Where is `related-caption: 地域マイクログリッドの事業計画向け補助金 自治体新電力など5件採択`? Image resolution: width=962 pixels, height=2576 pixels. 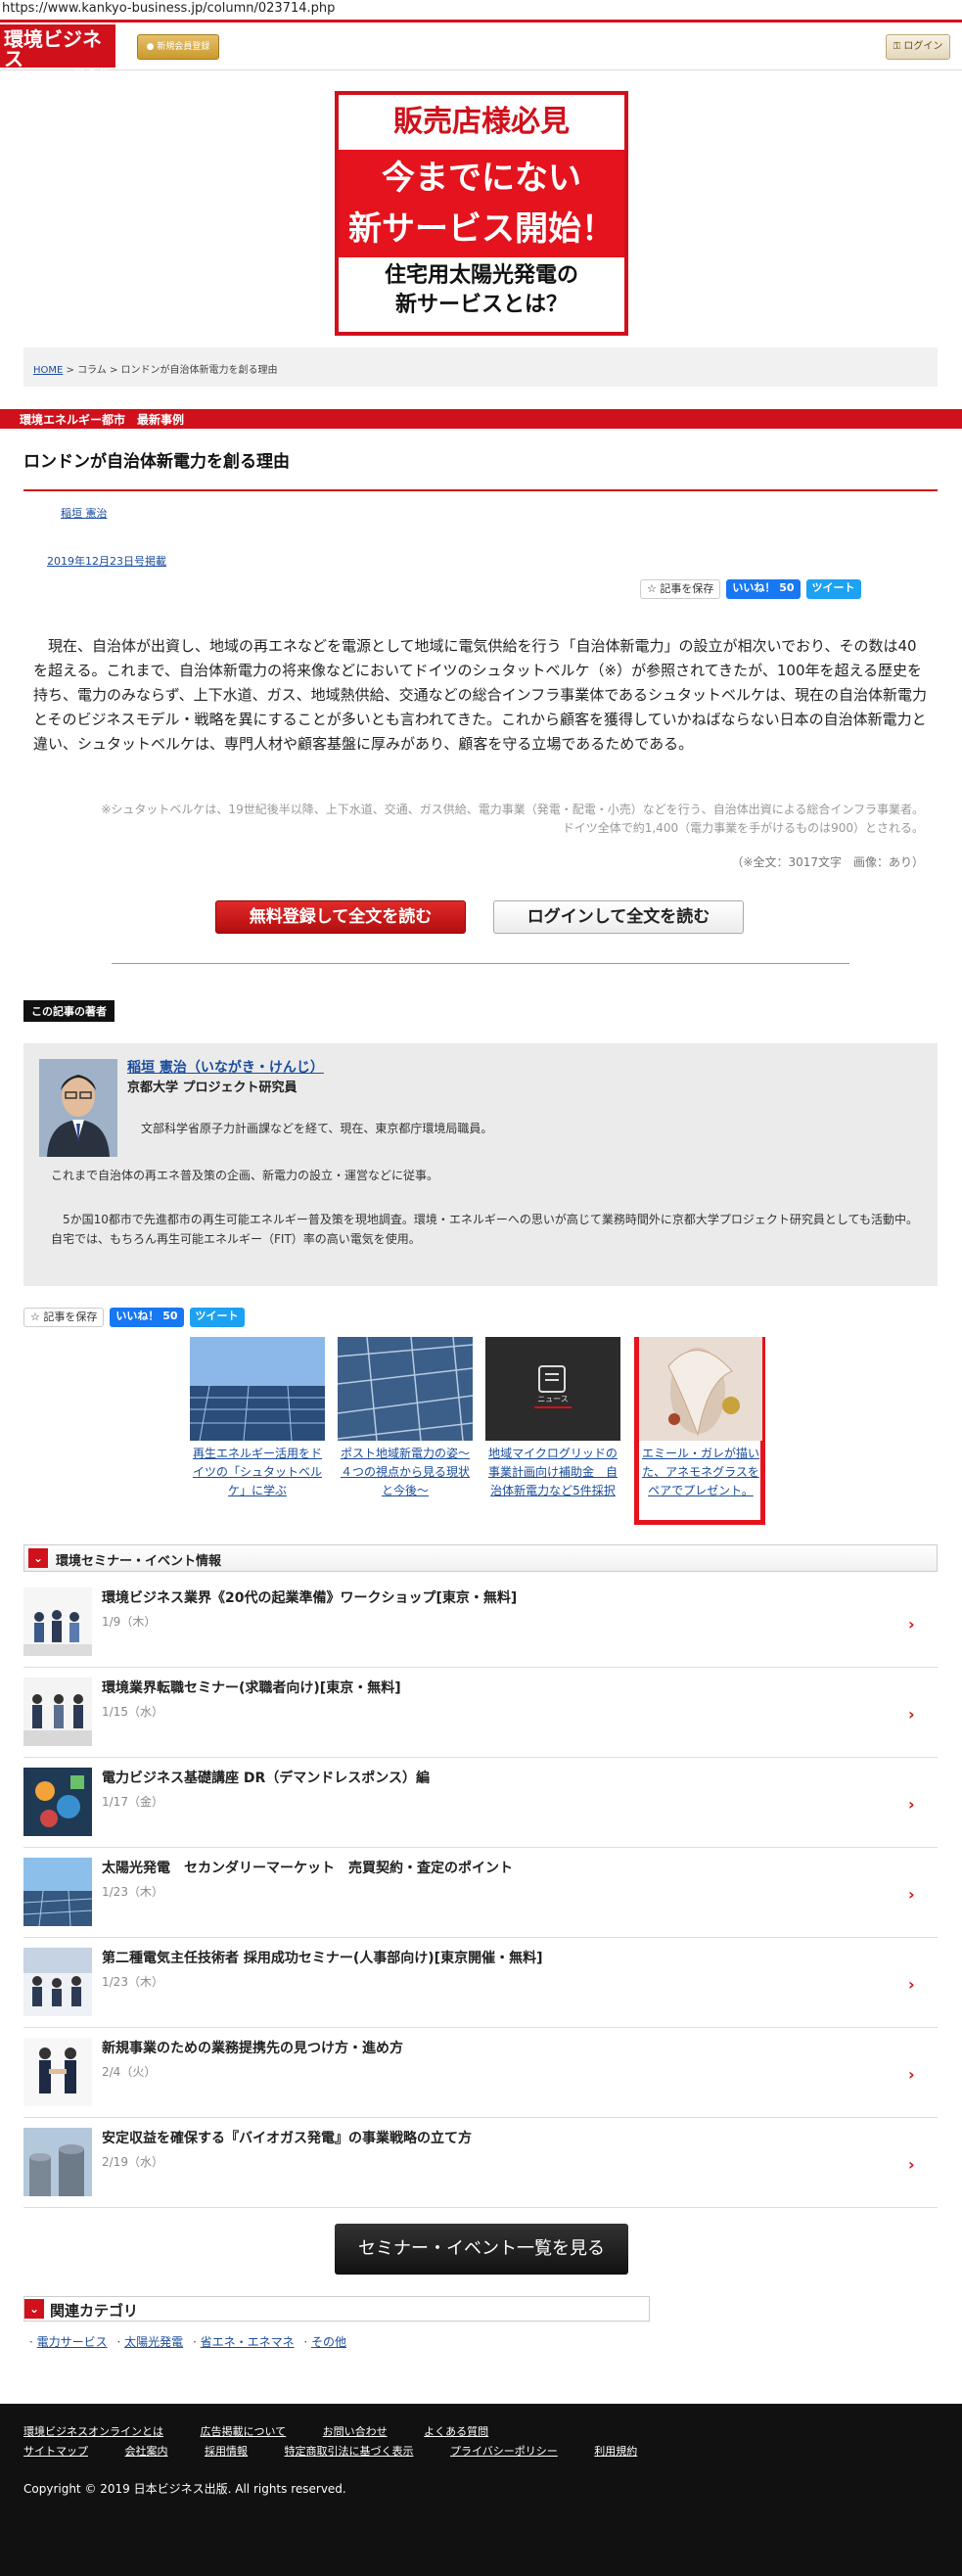
related-caption: 地域マイクログリッドの事業計画向け補助金 自治体新電力など5件採択 is located at coordinates (552, 1472).